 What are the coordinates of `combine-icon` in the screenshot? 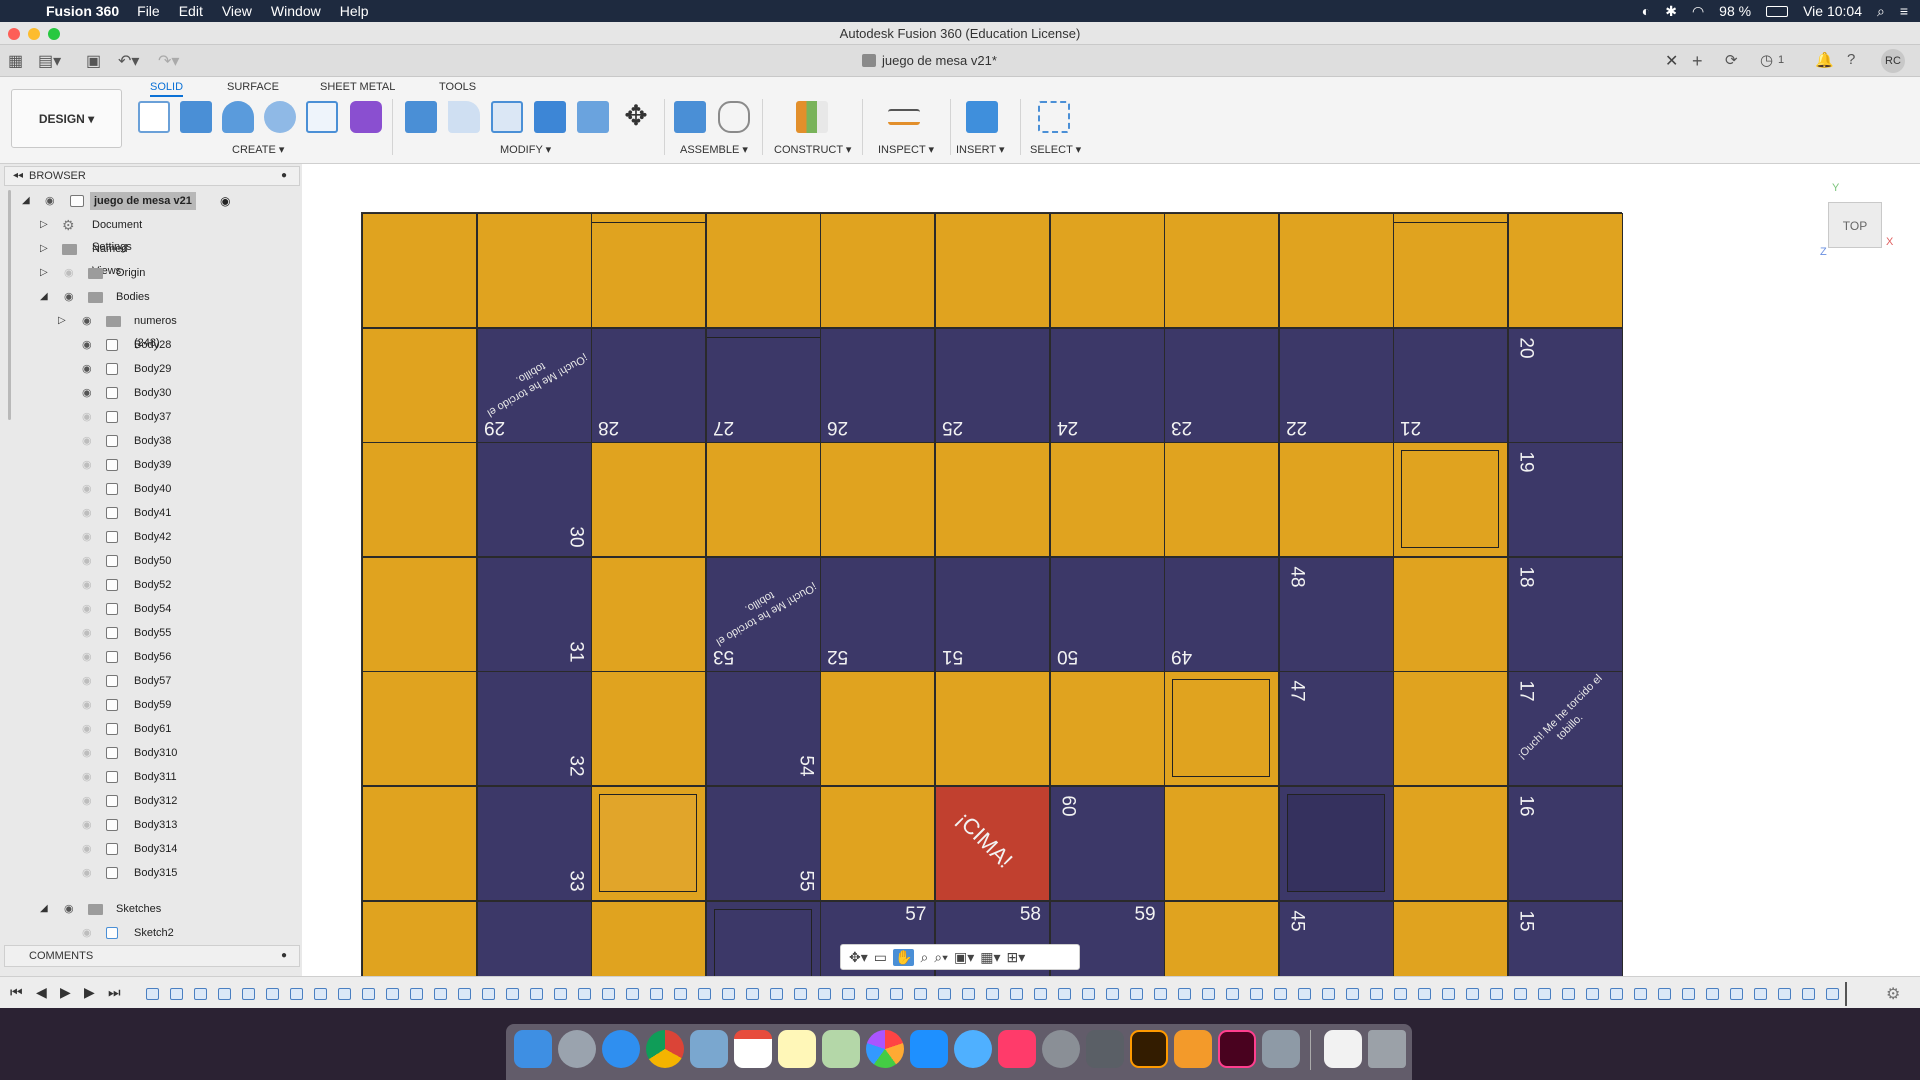 It's located at (550, 117).